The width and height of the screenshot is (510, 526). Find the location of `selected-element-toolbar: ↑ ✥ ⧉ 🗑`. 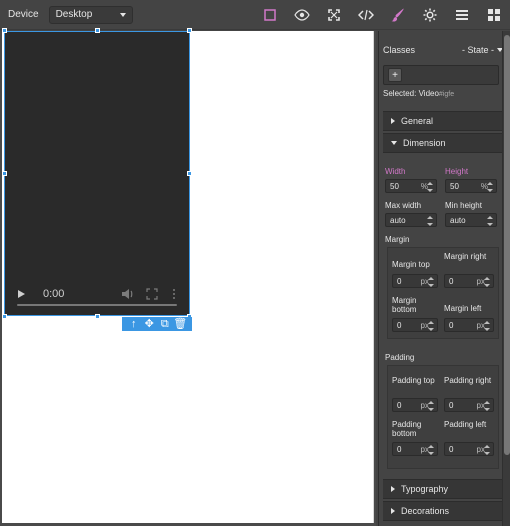

selected-element-toolbar: ↑ ✥ ⧉ 🗑 is located at coordinates (157, 324).